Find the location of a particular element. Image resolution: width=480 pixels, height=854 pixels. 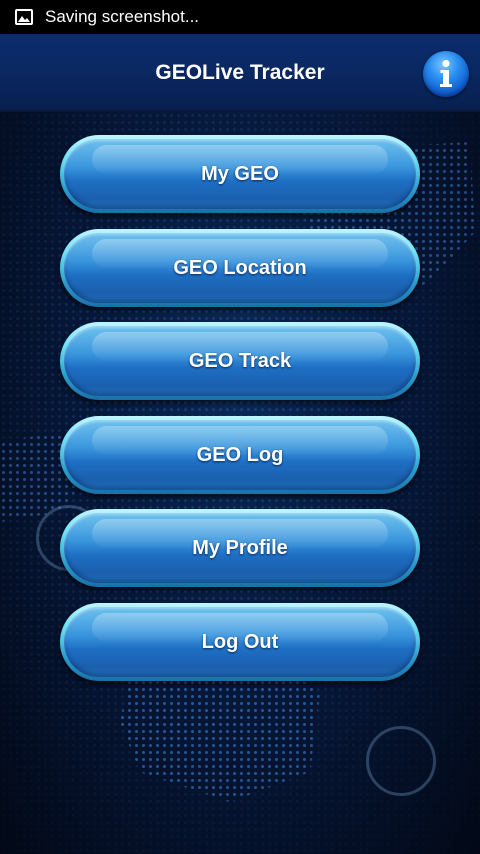

button-label: My GEO is located at coordinates (240, 174).